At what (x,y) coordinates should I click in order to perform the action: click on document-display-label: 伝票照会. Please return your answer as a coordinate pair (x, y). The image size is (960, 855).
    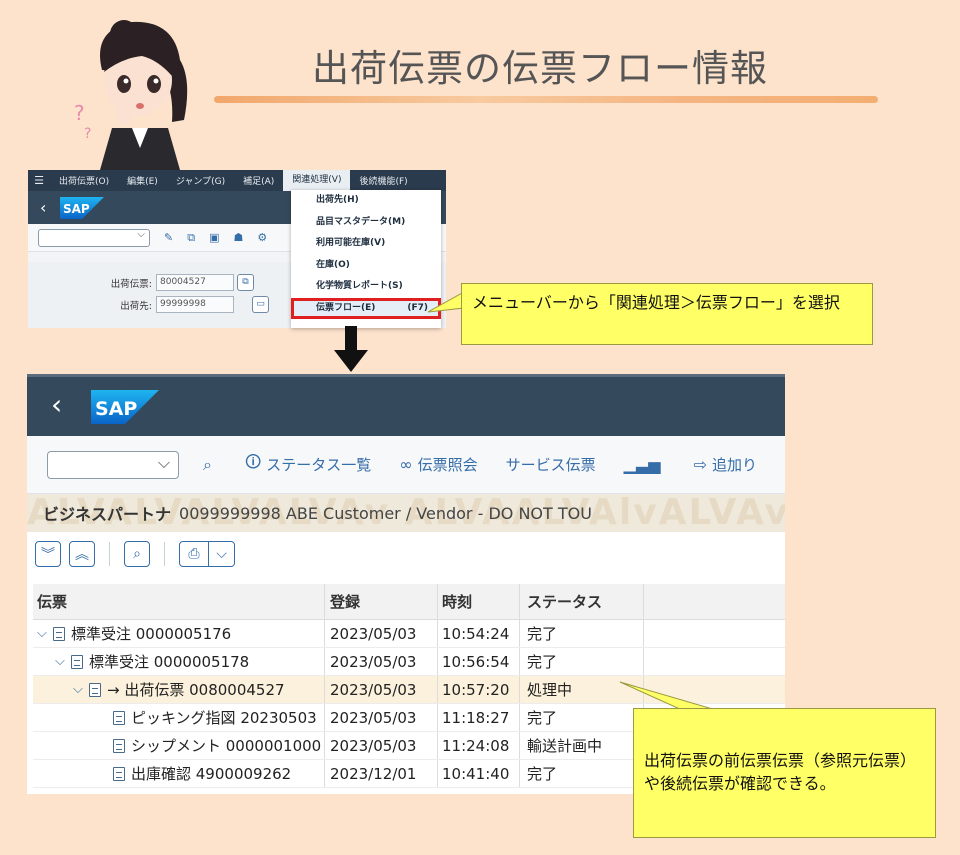
    Looking at the image, I should click on (447, 465).